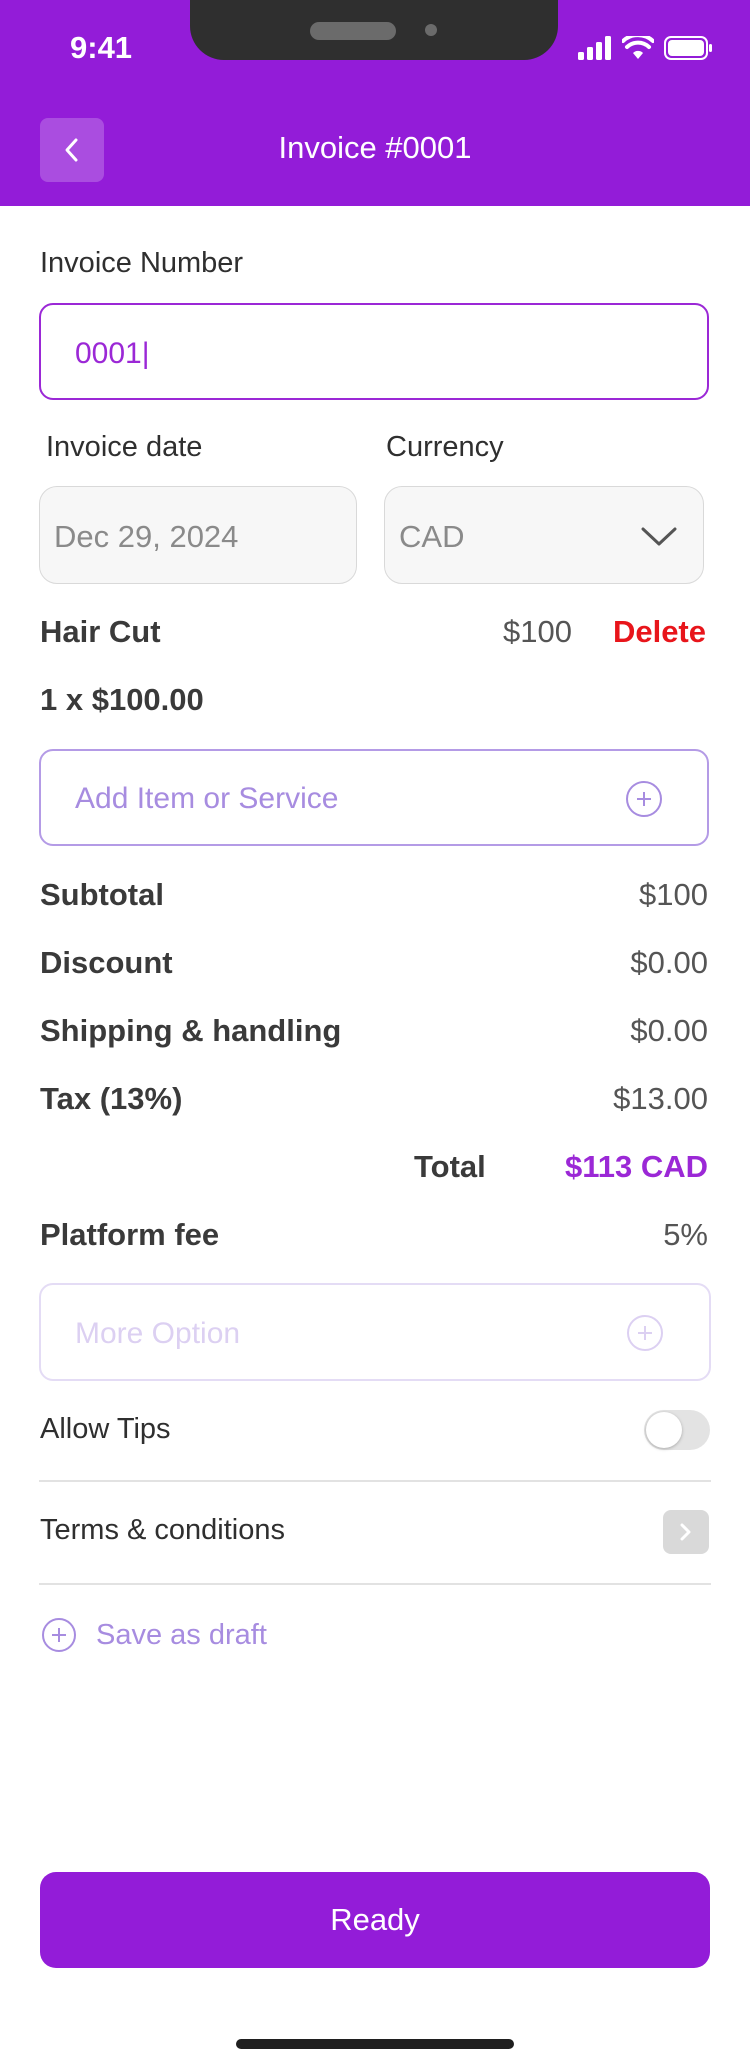 This screenshot has height=2066, width=750. What do you see at coordinates (685, 1234) in the screenshot?
I see `platform-fee-value: 5%` at bounding box center [685, 1234].